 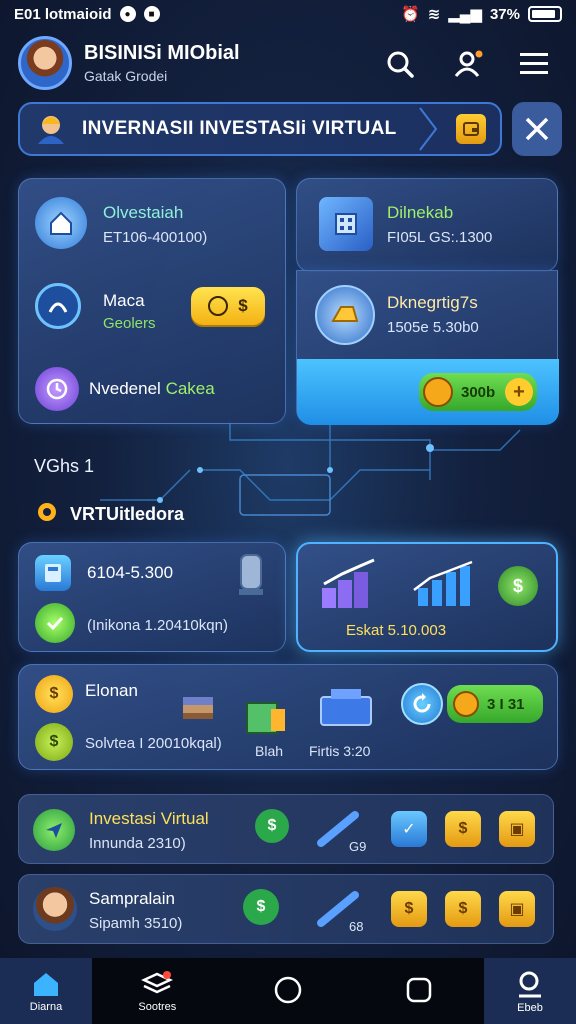 What do you see at coordinates (506, 704) in the screenshot?
I see `collect-label: 3 I 31` at bounding box center [506, 704].